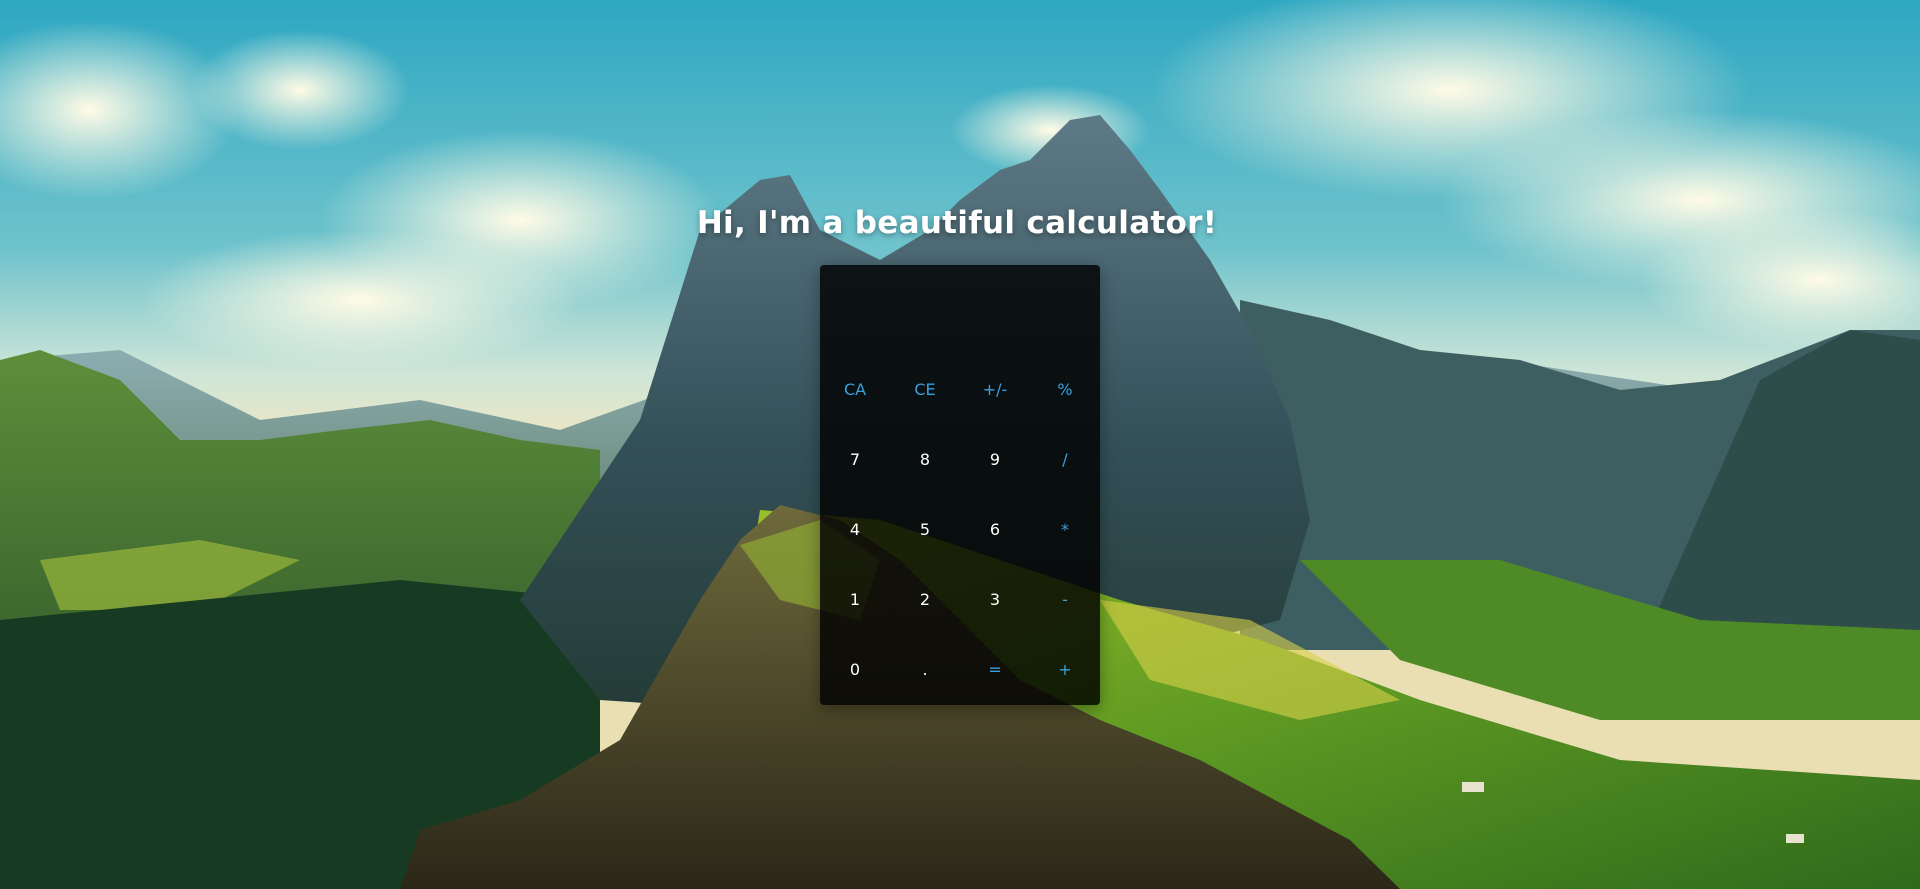  I want to click on subtract-button: -, so click(1065, 600).